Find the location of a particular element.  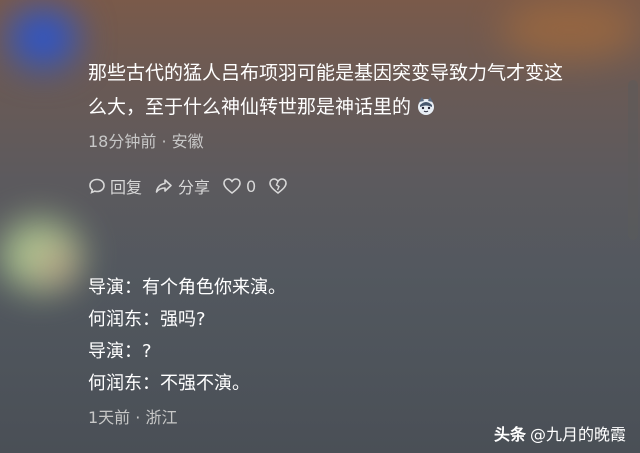

watermark: 头条 @九月的晚霞 is located at coordinates (560, 433).